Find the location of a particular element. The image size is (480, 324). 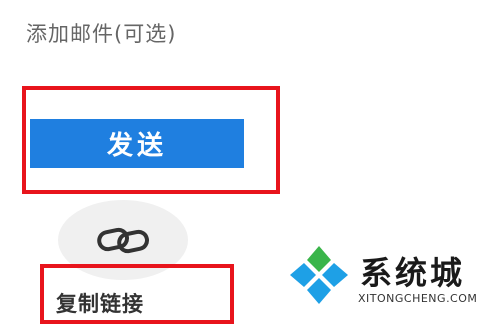

add-email-label: 添加邮件(可选) is located at coordinates (101, 34).